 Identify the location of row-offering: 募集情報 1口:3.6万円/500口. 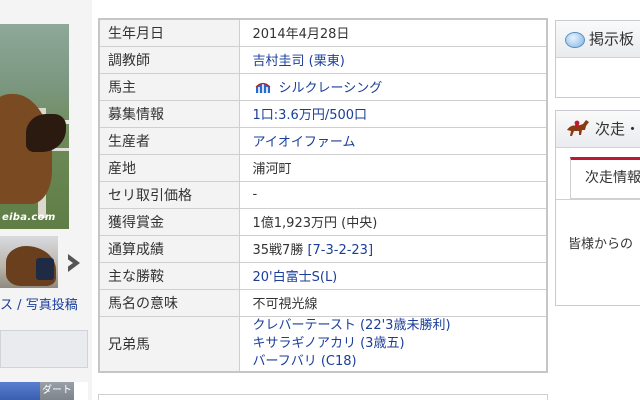
(323, 113).